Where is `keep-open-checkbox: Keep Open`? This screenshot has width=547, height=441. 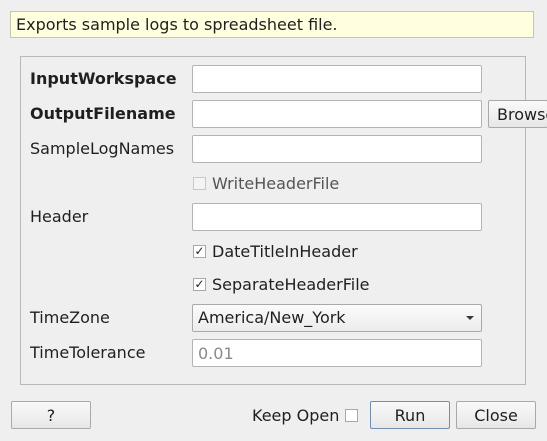 keep-open-checkbox: Keep Open is located at coordinates (305, 415).